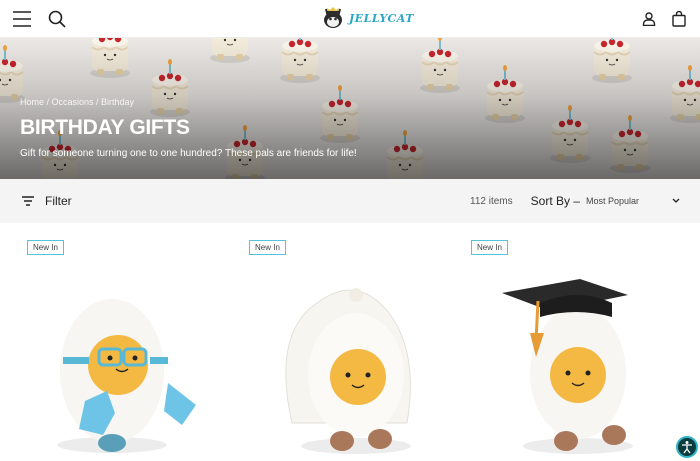 Image resolution: width=700 pixels, height=461 pixels. What do you see at coordinates (126, 376) in the screenshot?
I see `swimmer-egg-plush-image` at bounding box center [126, 376].